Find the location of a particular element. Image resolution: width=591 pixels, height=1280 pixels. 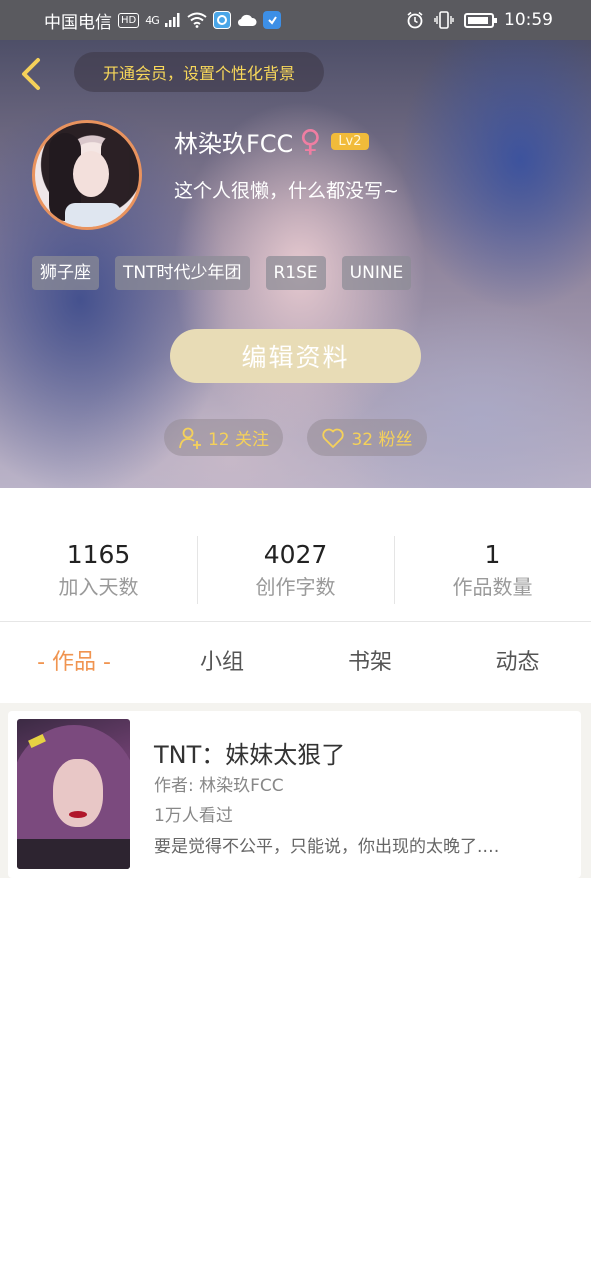

carrier-label: 中国电信 is located at coordinates (78, 22).